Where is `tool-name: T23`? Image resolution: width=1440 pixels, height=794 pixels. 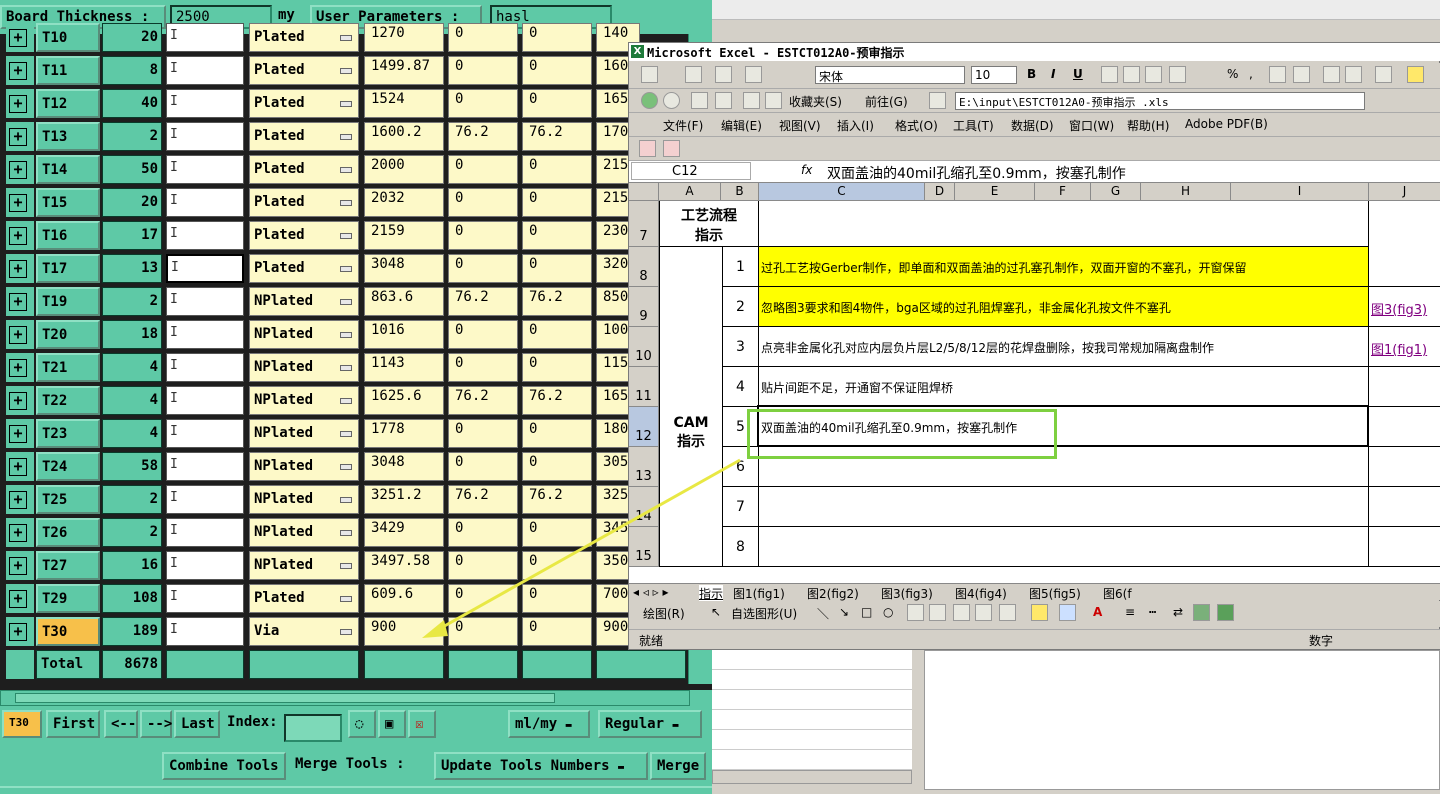
tool-name: T23 is located at coordinates (68, 433).